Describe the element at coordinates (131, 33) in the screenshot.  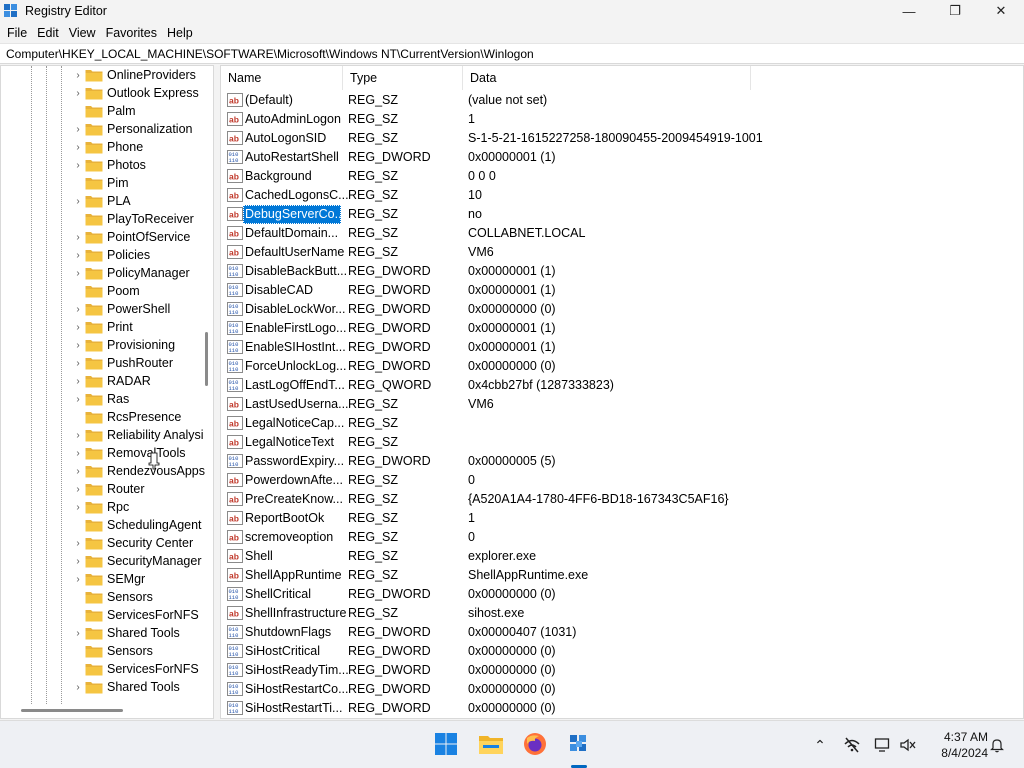
I see `menu-favorites: Favorites` at that location.